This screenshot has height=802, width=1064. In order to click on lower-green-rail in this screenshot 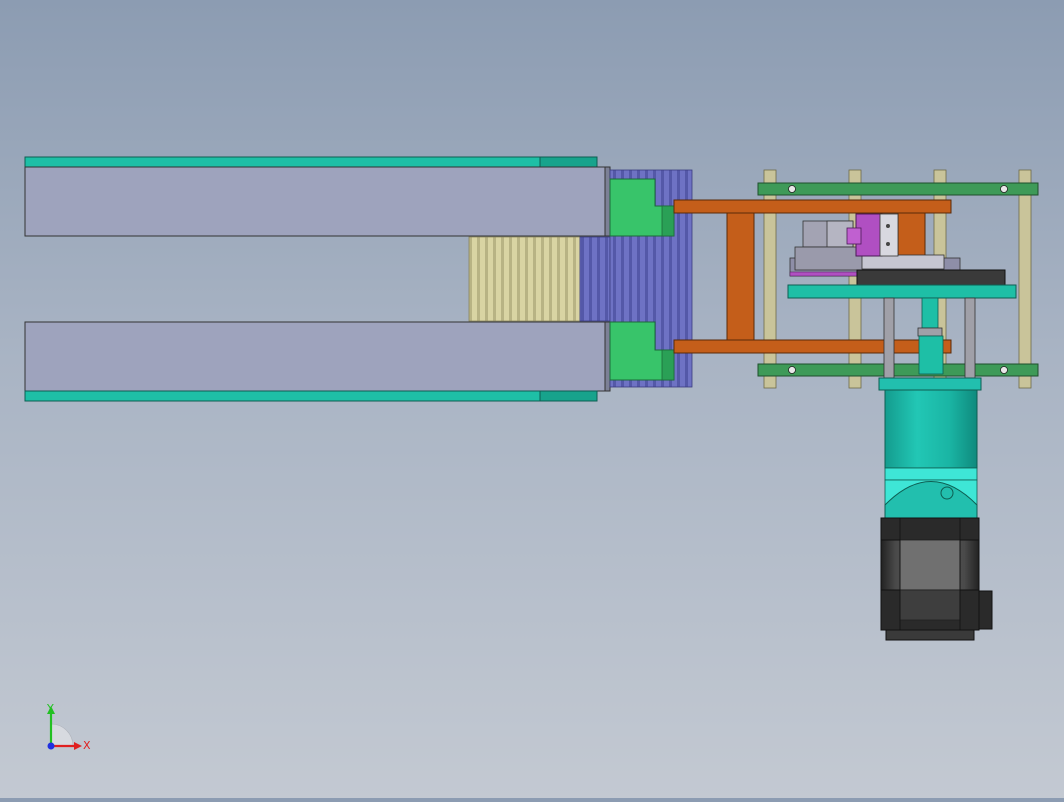, I will do `click(898, 370)`.